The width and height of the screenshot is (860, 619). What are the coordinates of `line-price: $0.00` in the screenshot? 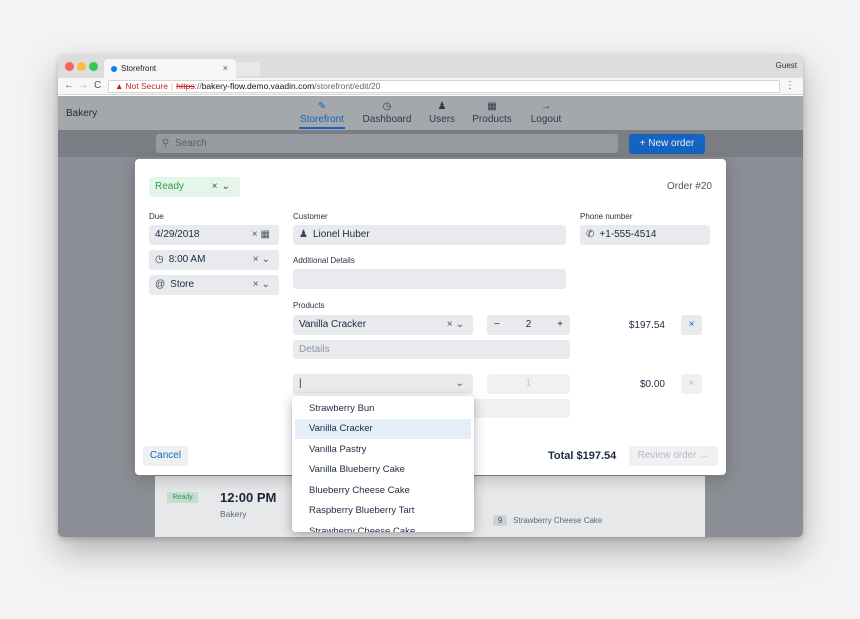 It's located at (652, 384).